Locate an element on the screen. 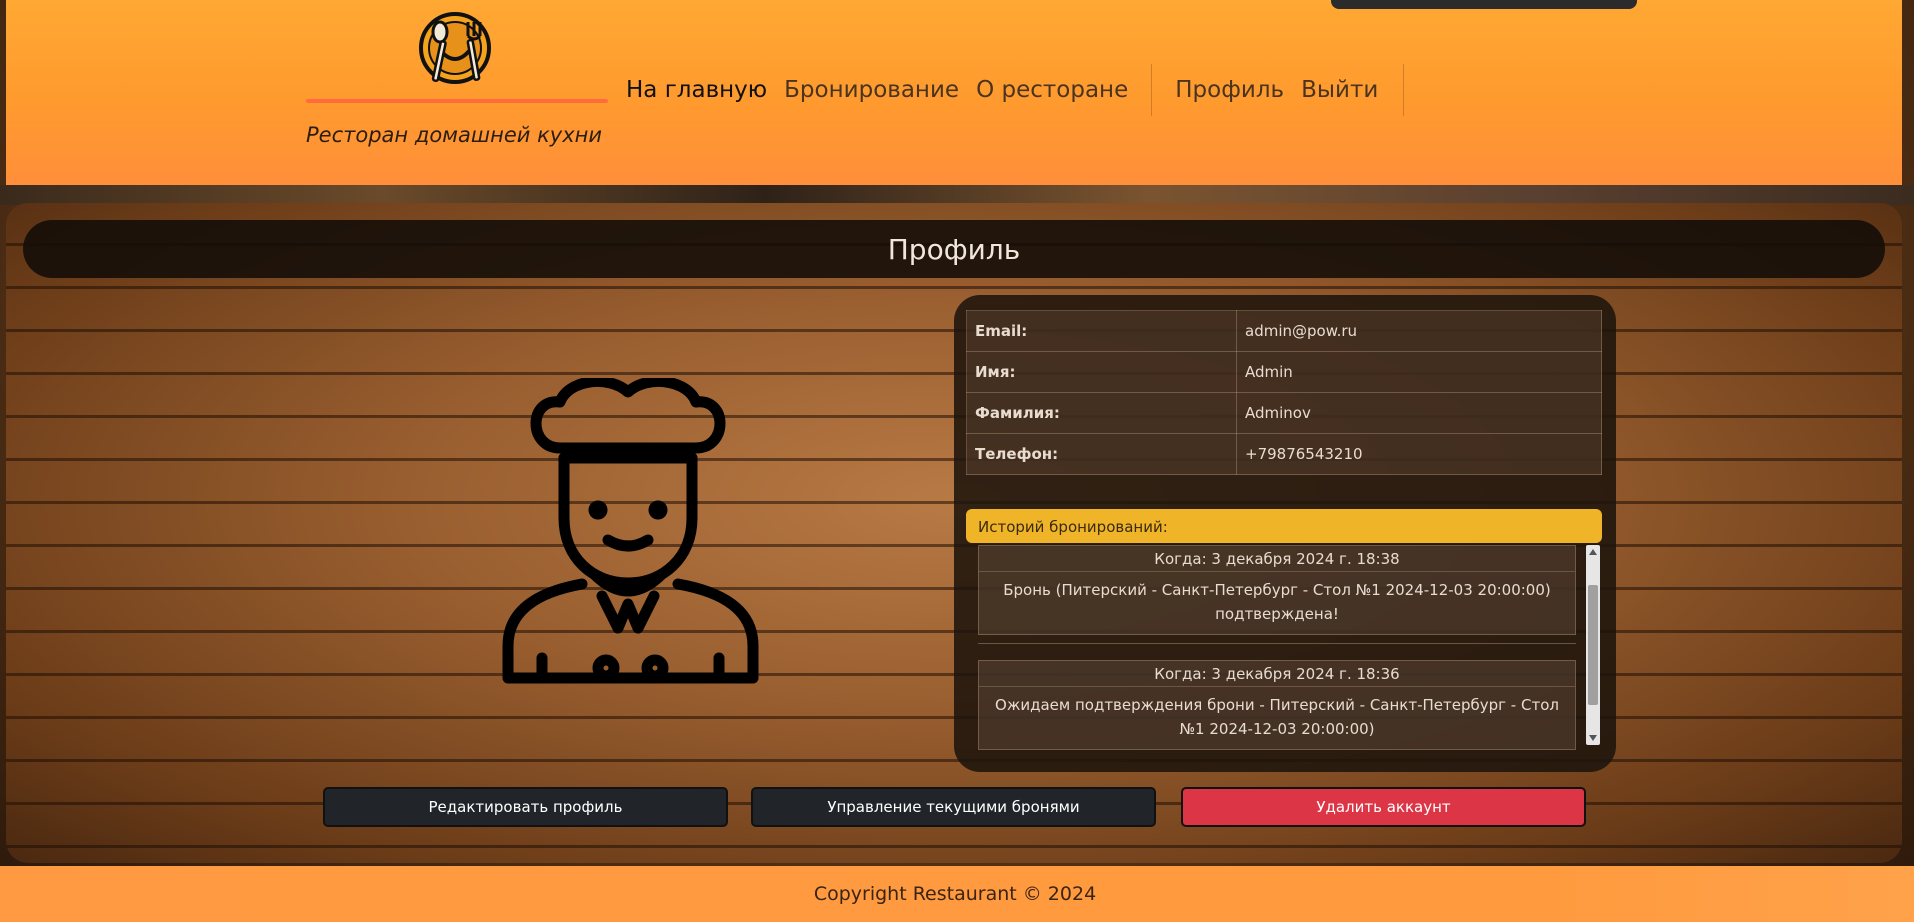  email-value: admin@pow.ru is located at coordinates (1419, 331).